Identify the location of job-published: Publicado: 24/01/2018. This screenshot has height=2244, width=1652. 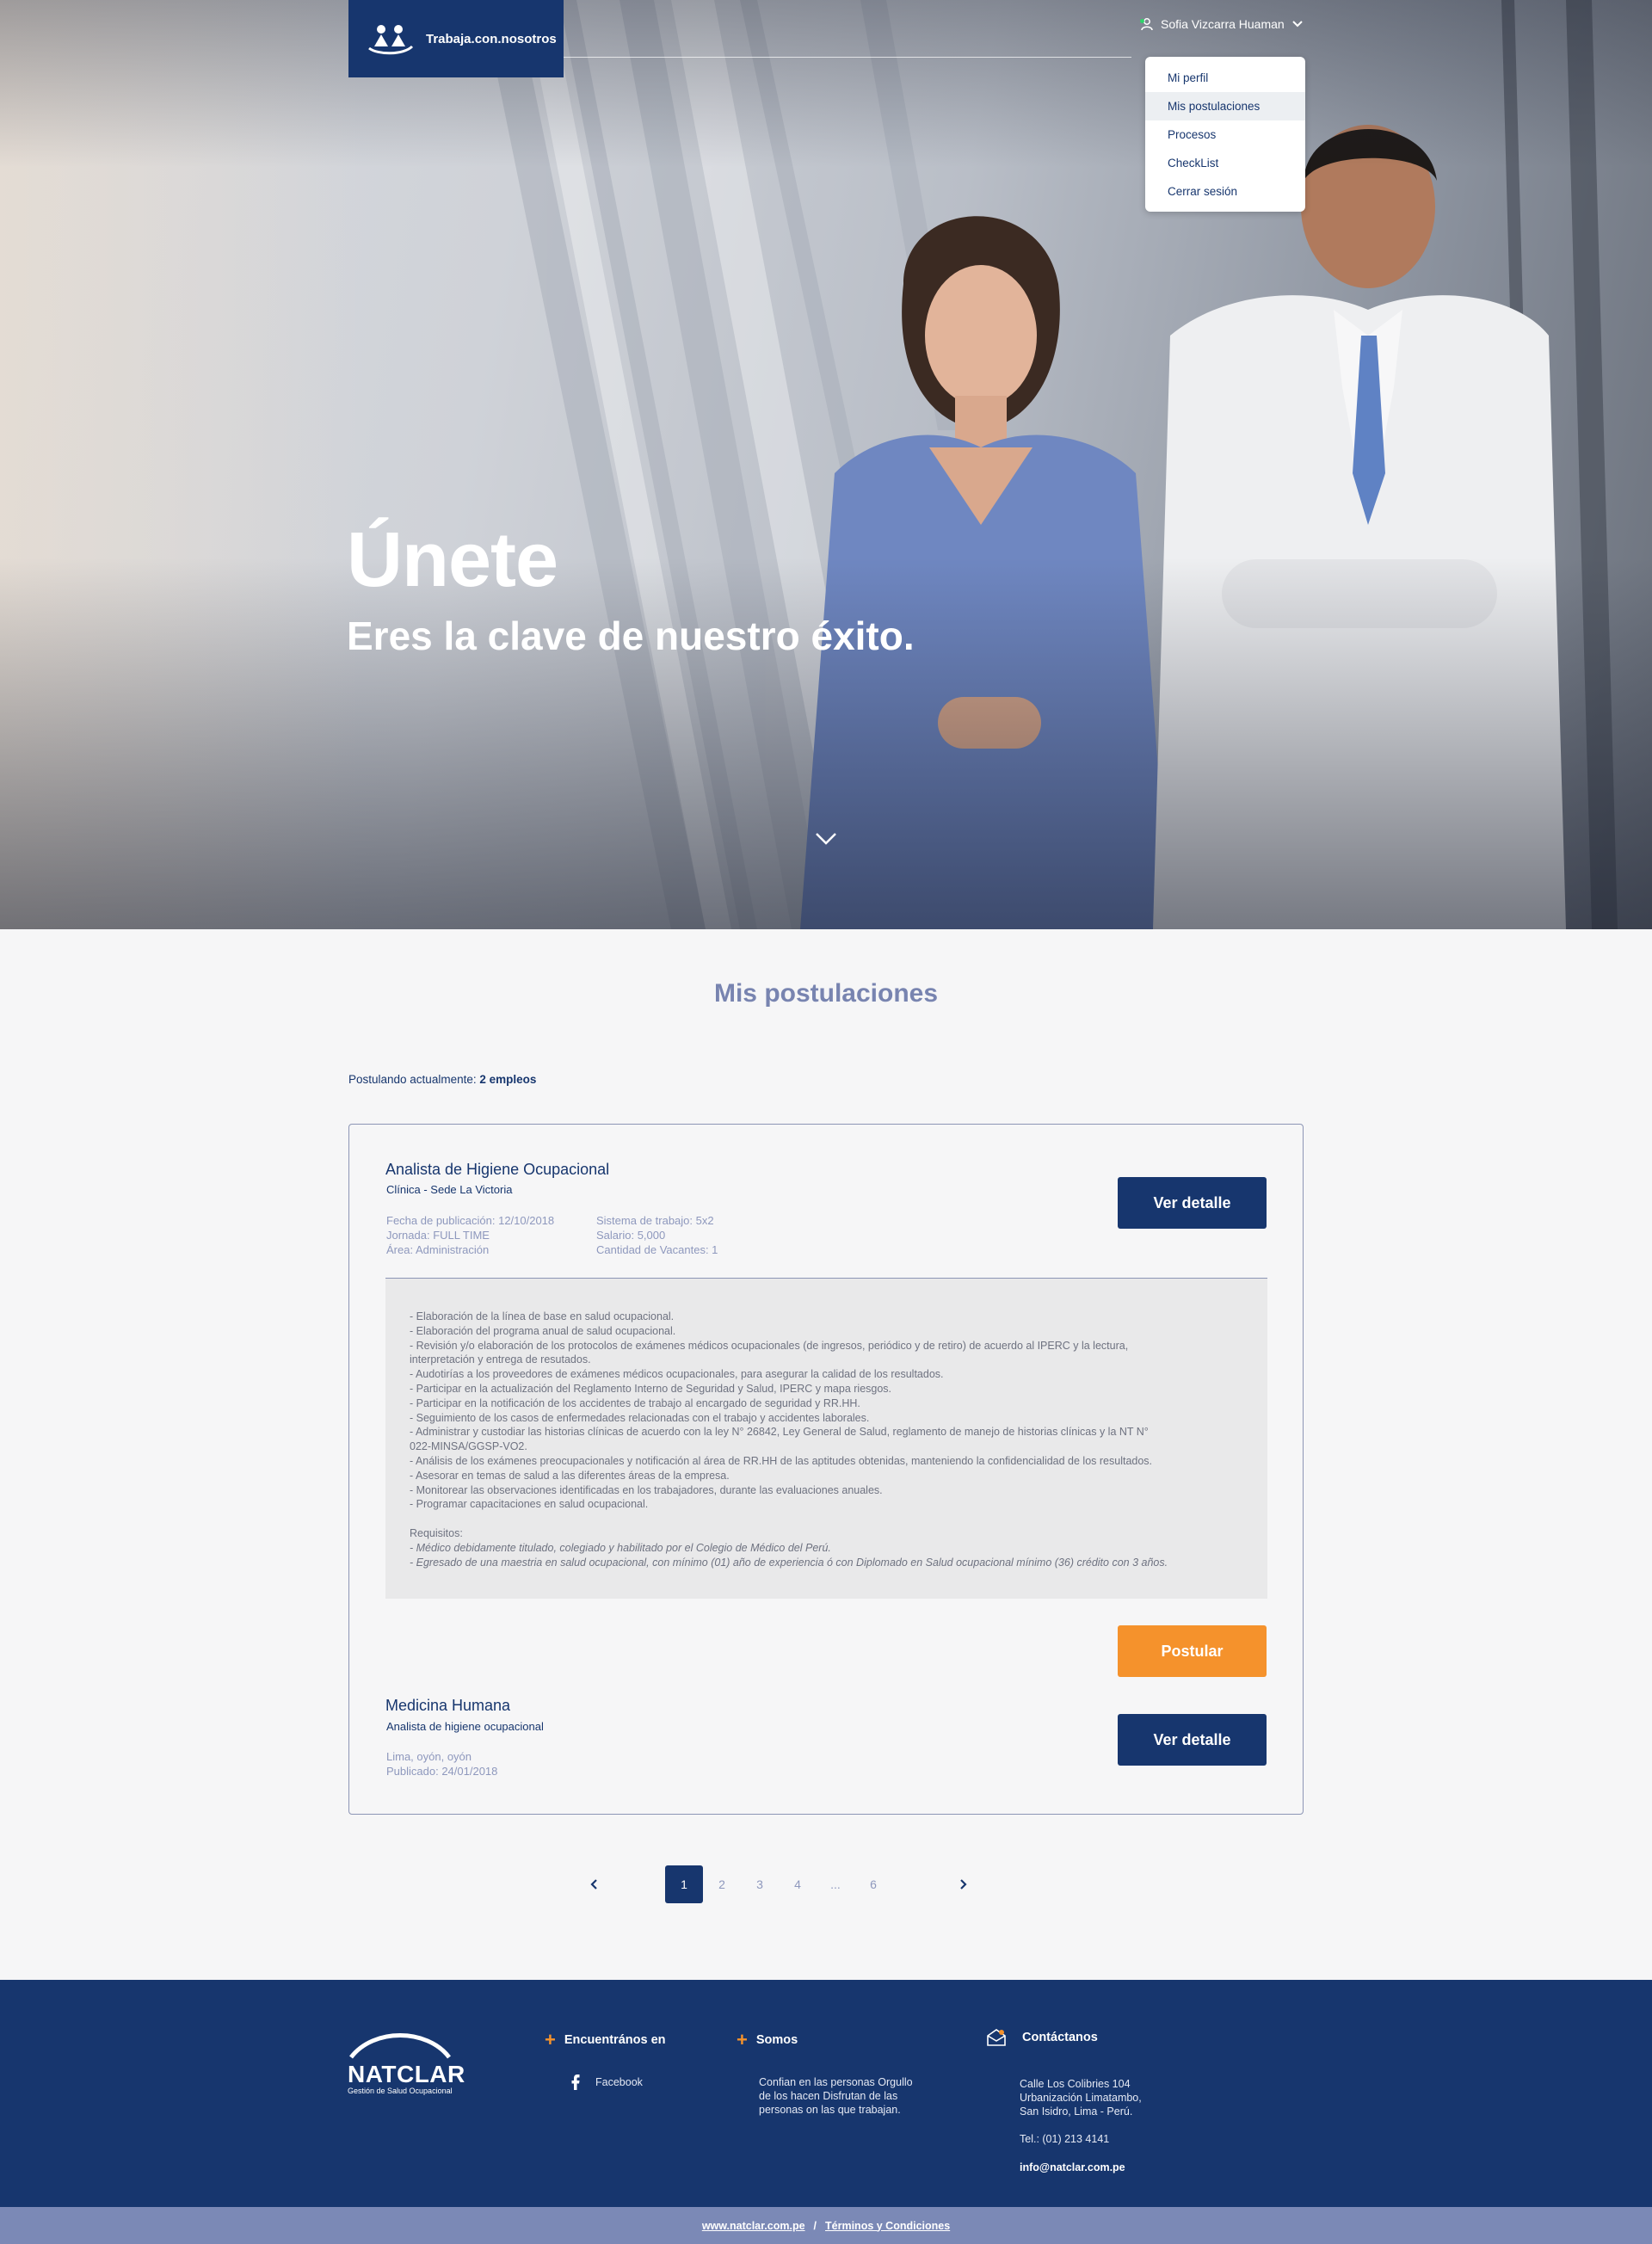
(442, 1771).